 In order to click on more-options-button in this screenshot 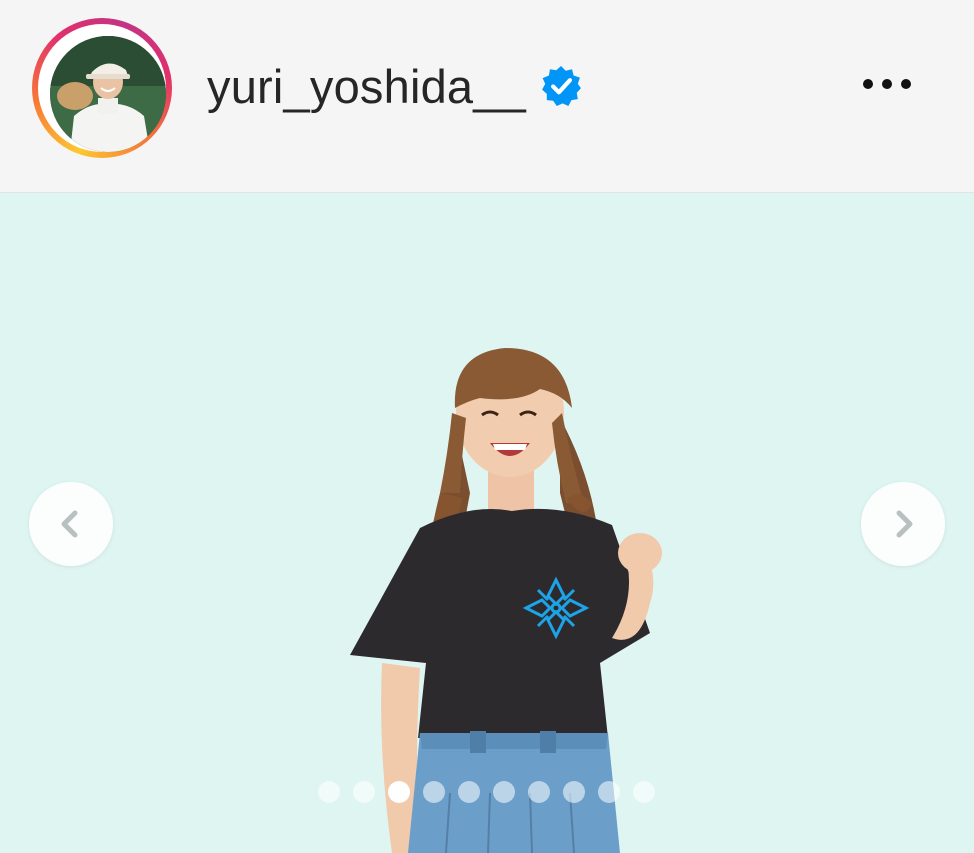, I will do `click(887, 84)`.